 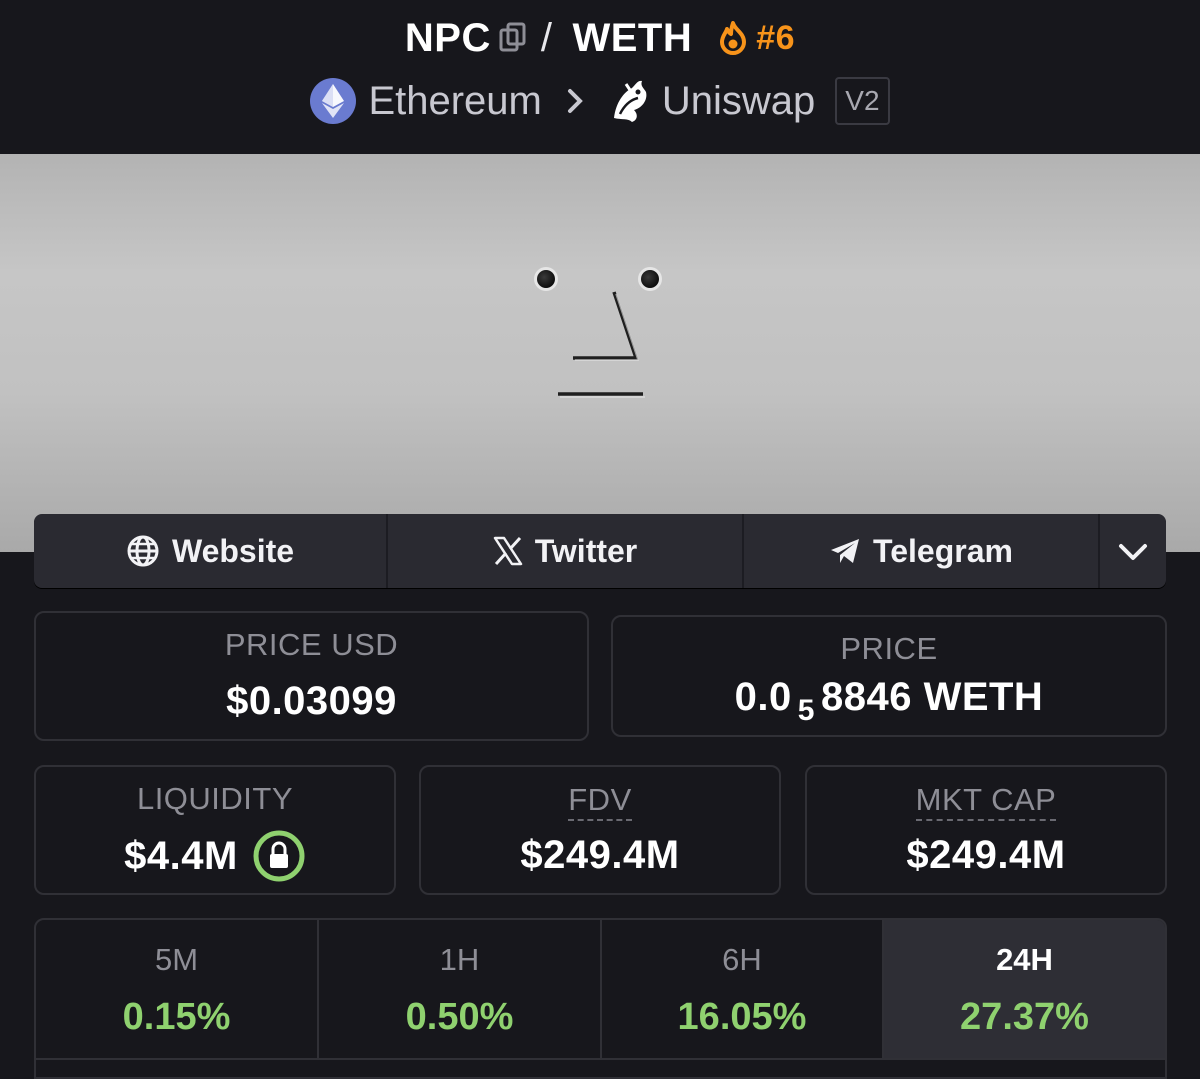 What do you see at coordinates (1024, 1017) in the screenshot?
I see `price-change-value: 27.37%` at bounding box center [1024, 1017].